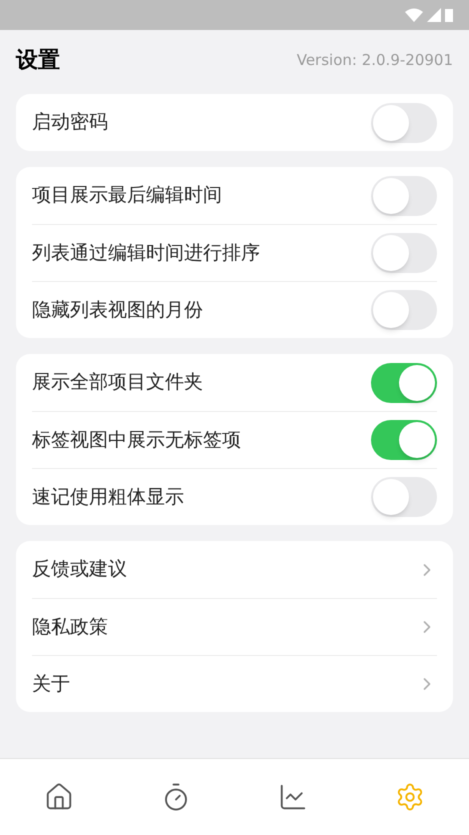  I want to click on setting-label: 标签视图中展示无标签项, so click(136, 440).